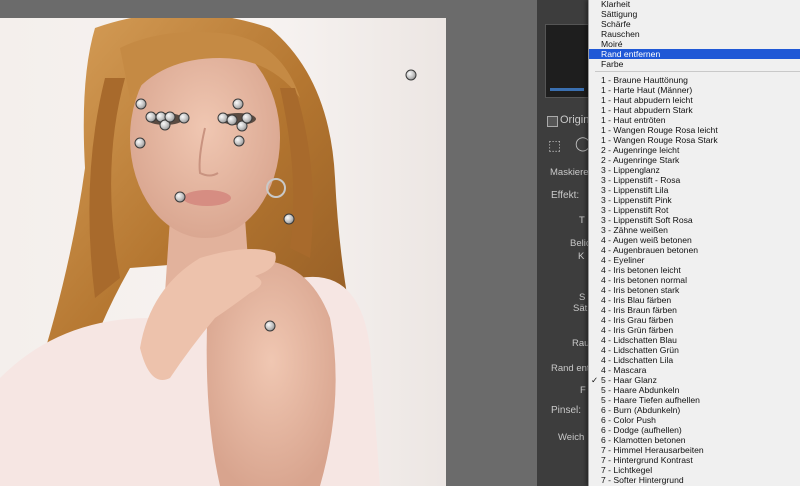  Describe the element at coordinates (694, 4) in the screenshot. I see `menu-item: Klarheit` at that location.